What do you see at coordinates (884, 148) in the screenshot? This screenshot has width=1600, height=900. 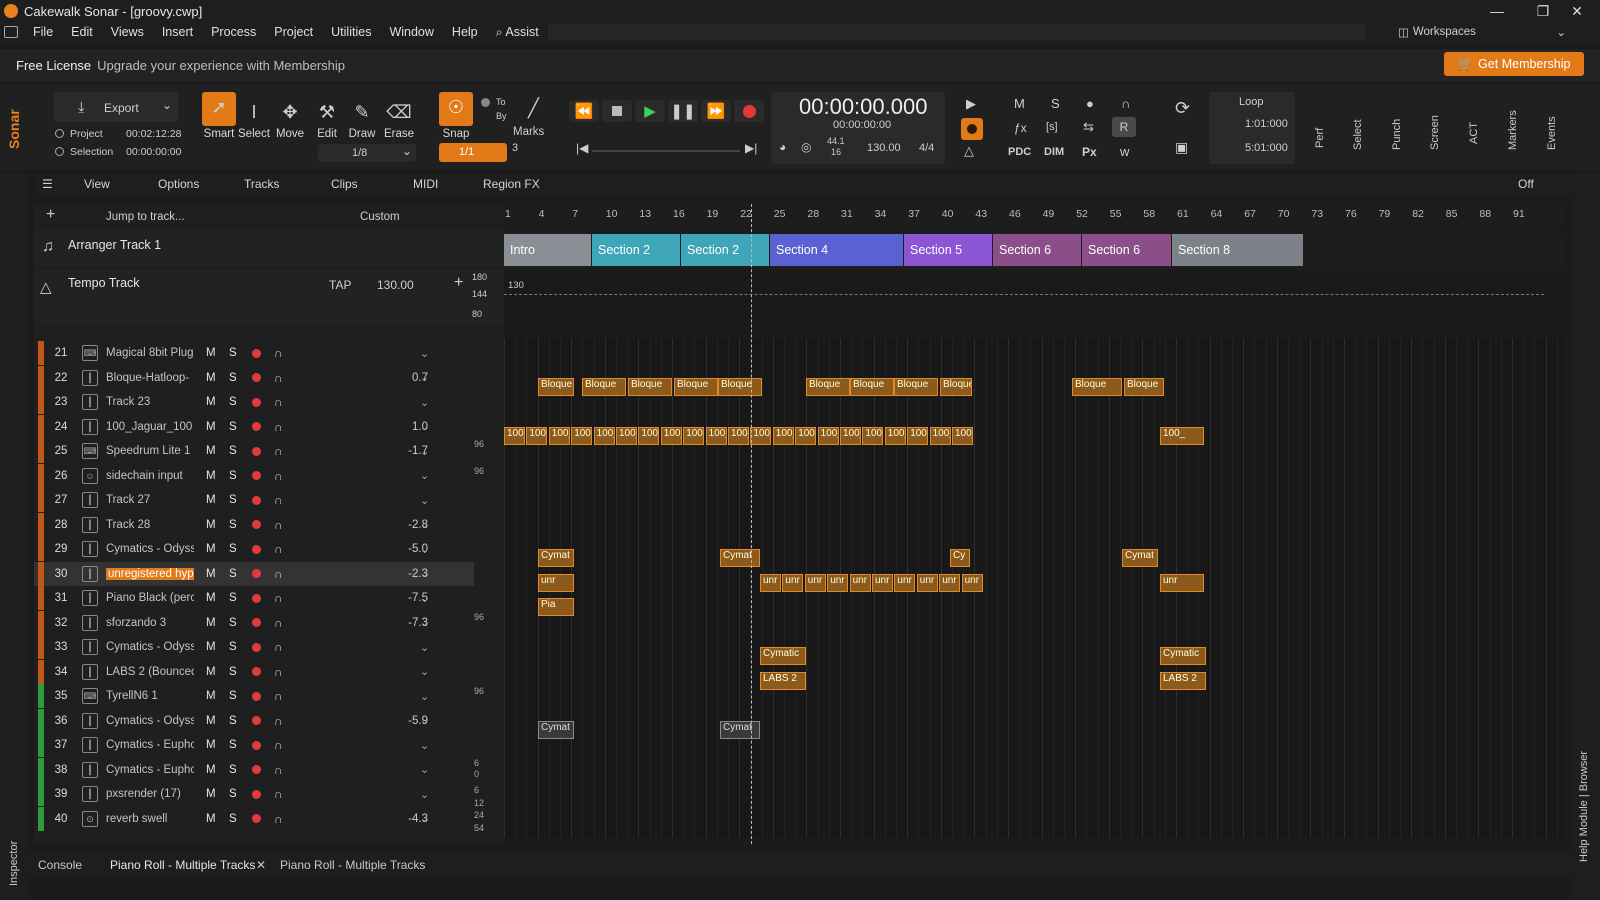 I see `tempo-display: 130.00` at bounding box center [884, 148].